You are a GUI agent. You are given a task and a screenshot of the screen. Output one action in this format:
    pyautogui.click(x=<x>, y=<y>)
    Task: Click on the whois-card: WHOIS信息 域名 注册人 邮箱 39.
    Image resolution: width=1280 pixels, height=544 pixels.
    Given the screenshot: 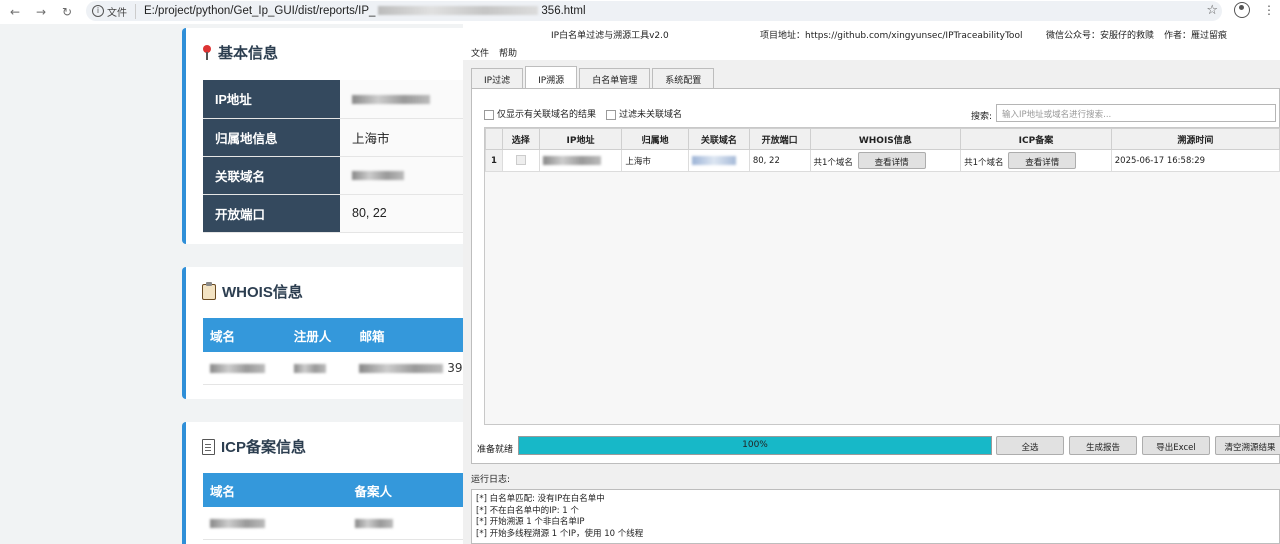 What is the action you would take?
    pyautogui.click(x=322, y=333)
    